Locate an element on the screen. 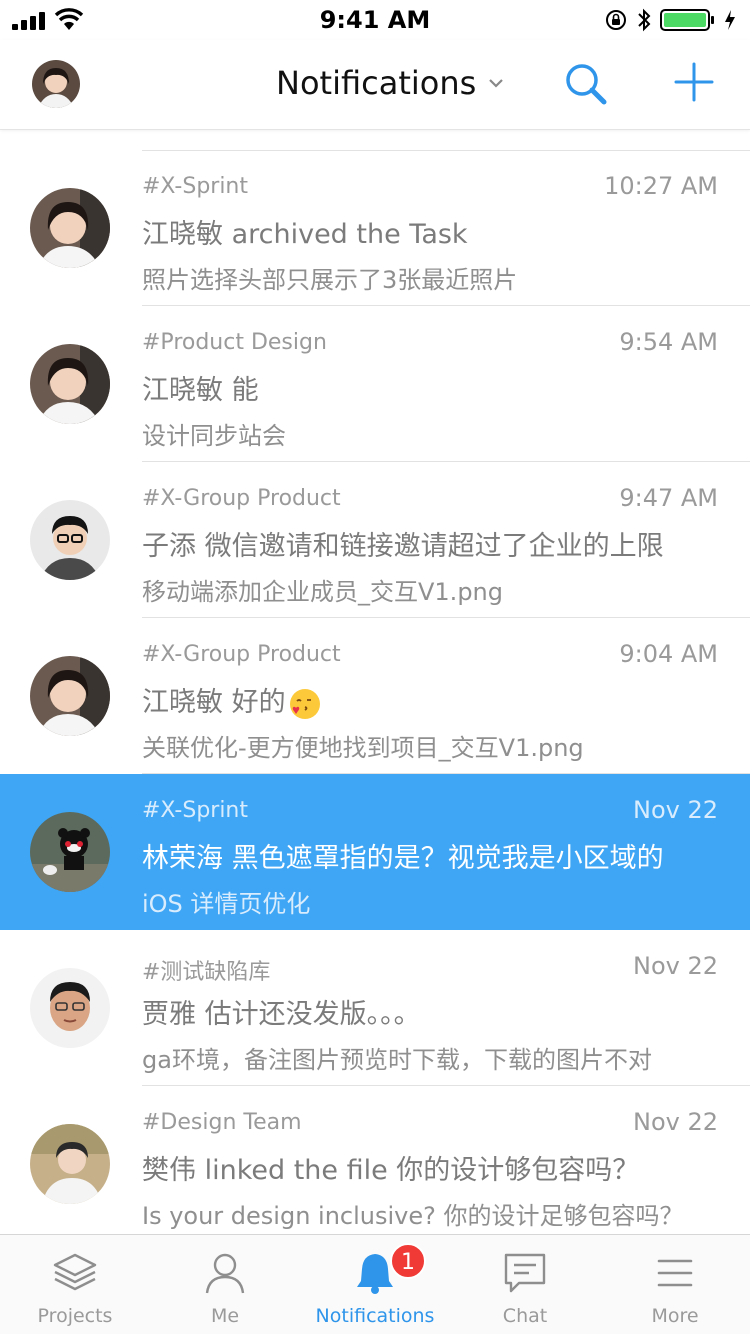  tab-more: More is located at coordinates (675, 1284).